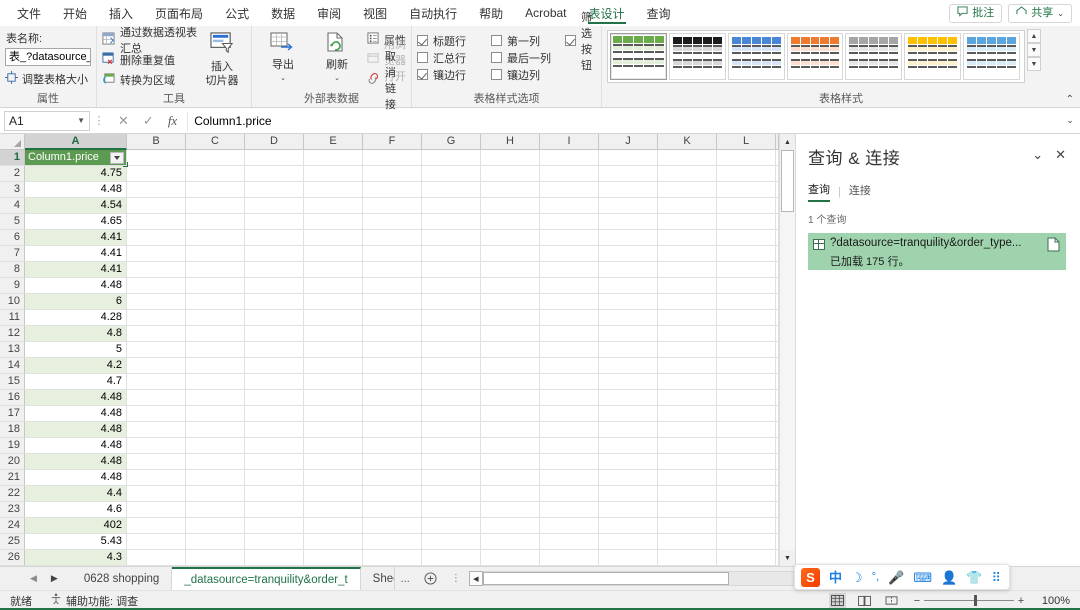 The image size is (1080, 610). Describe the element at coordinates (837, 600) in the screenshot. I see `normal-view-button` at that location.